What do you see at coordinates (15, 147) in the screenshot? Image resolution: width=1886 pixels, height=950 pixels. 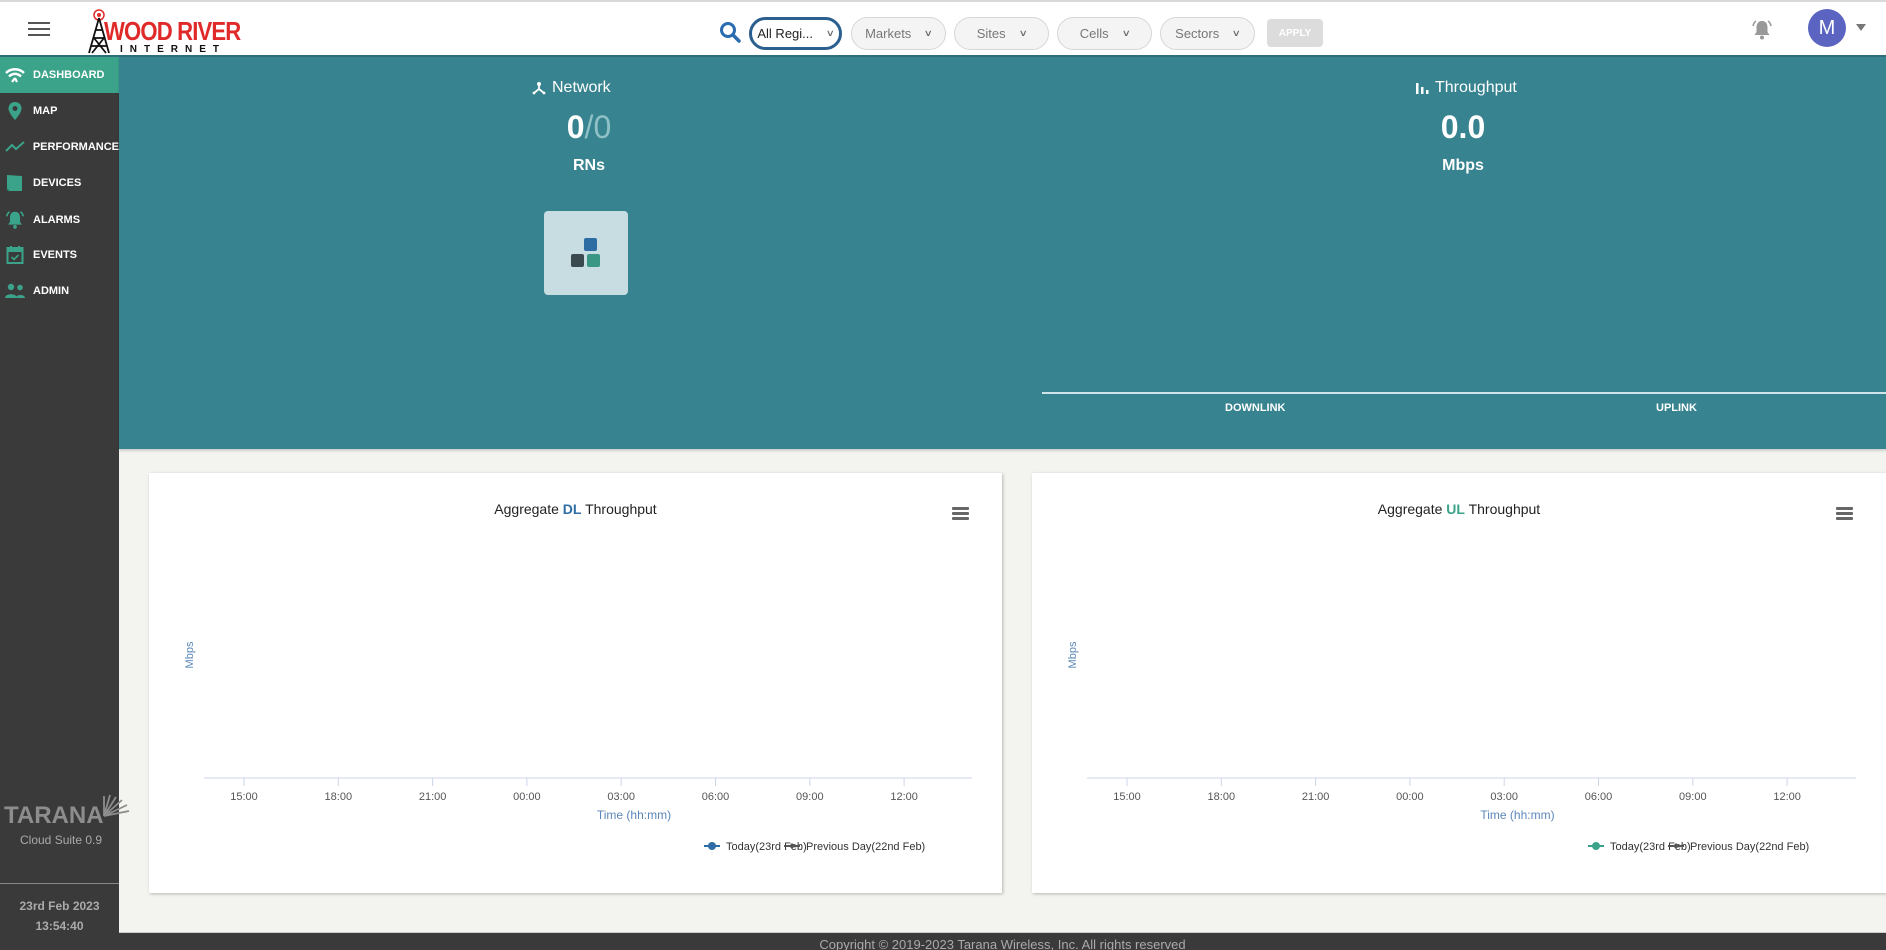 I see `trend-line-icon` at bounding box center [15, 147].